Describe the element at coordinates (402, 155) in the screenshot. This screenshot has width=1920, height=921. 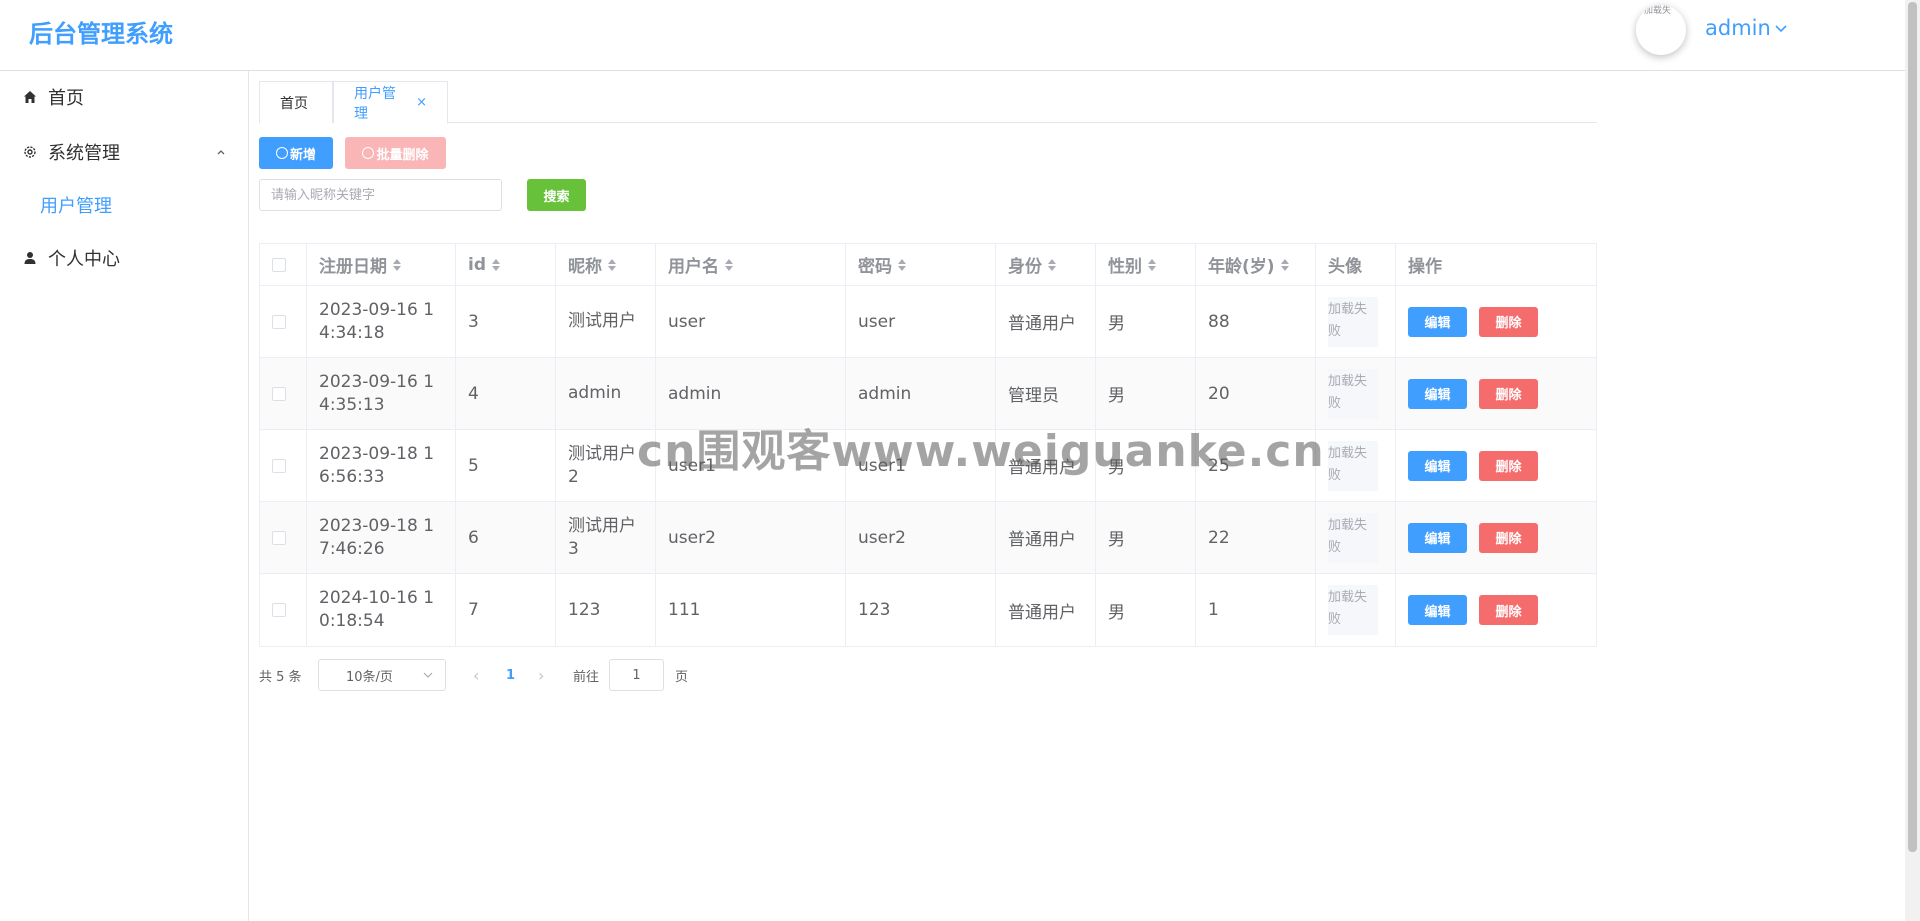
I see `batch-delete-label: 批量删除` at that location.